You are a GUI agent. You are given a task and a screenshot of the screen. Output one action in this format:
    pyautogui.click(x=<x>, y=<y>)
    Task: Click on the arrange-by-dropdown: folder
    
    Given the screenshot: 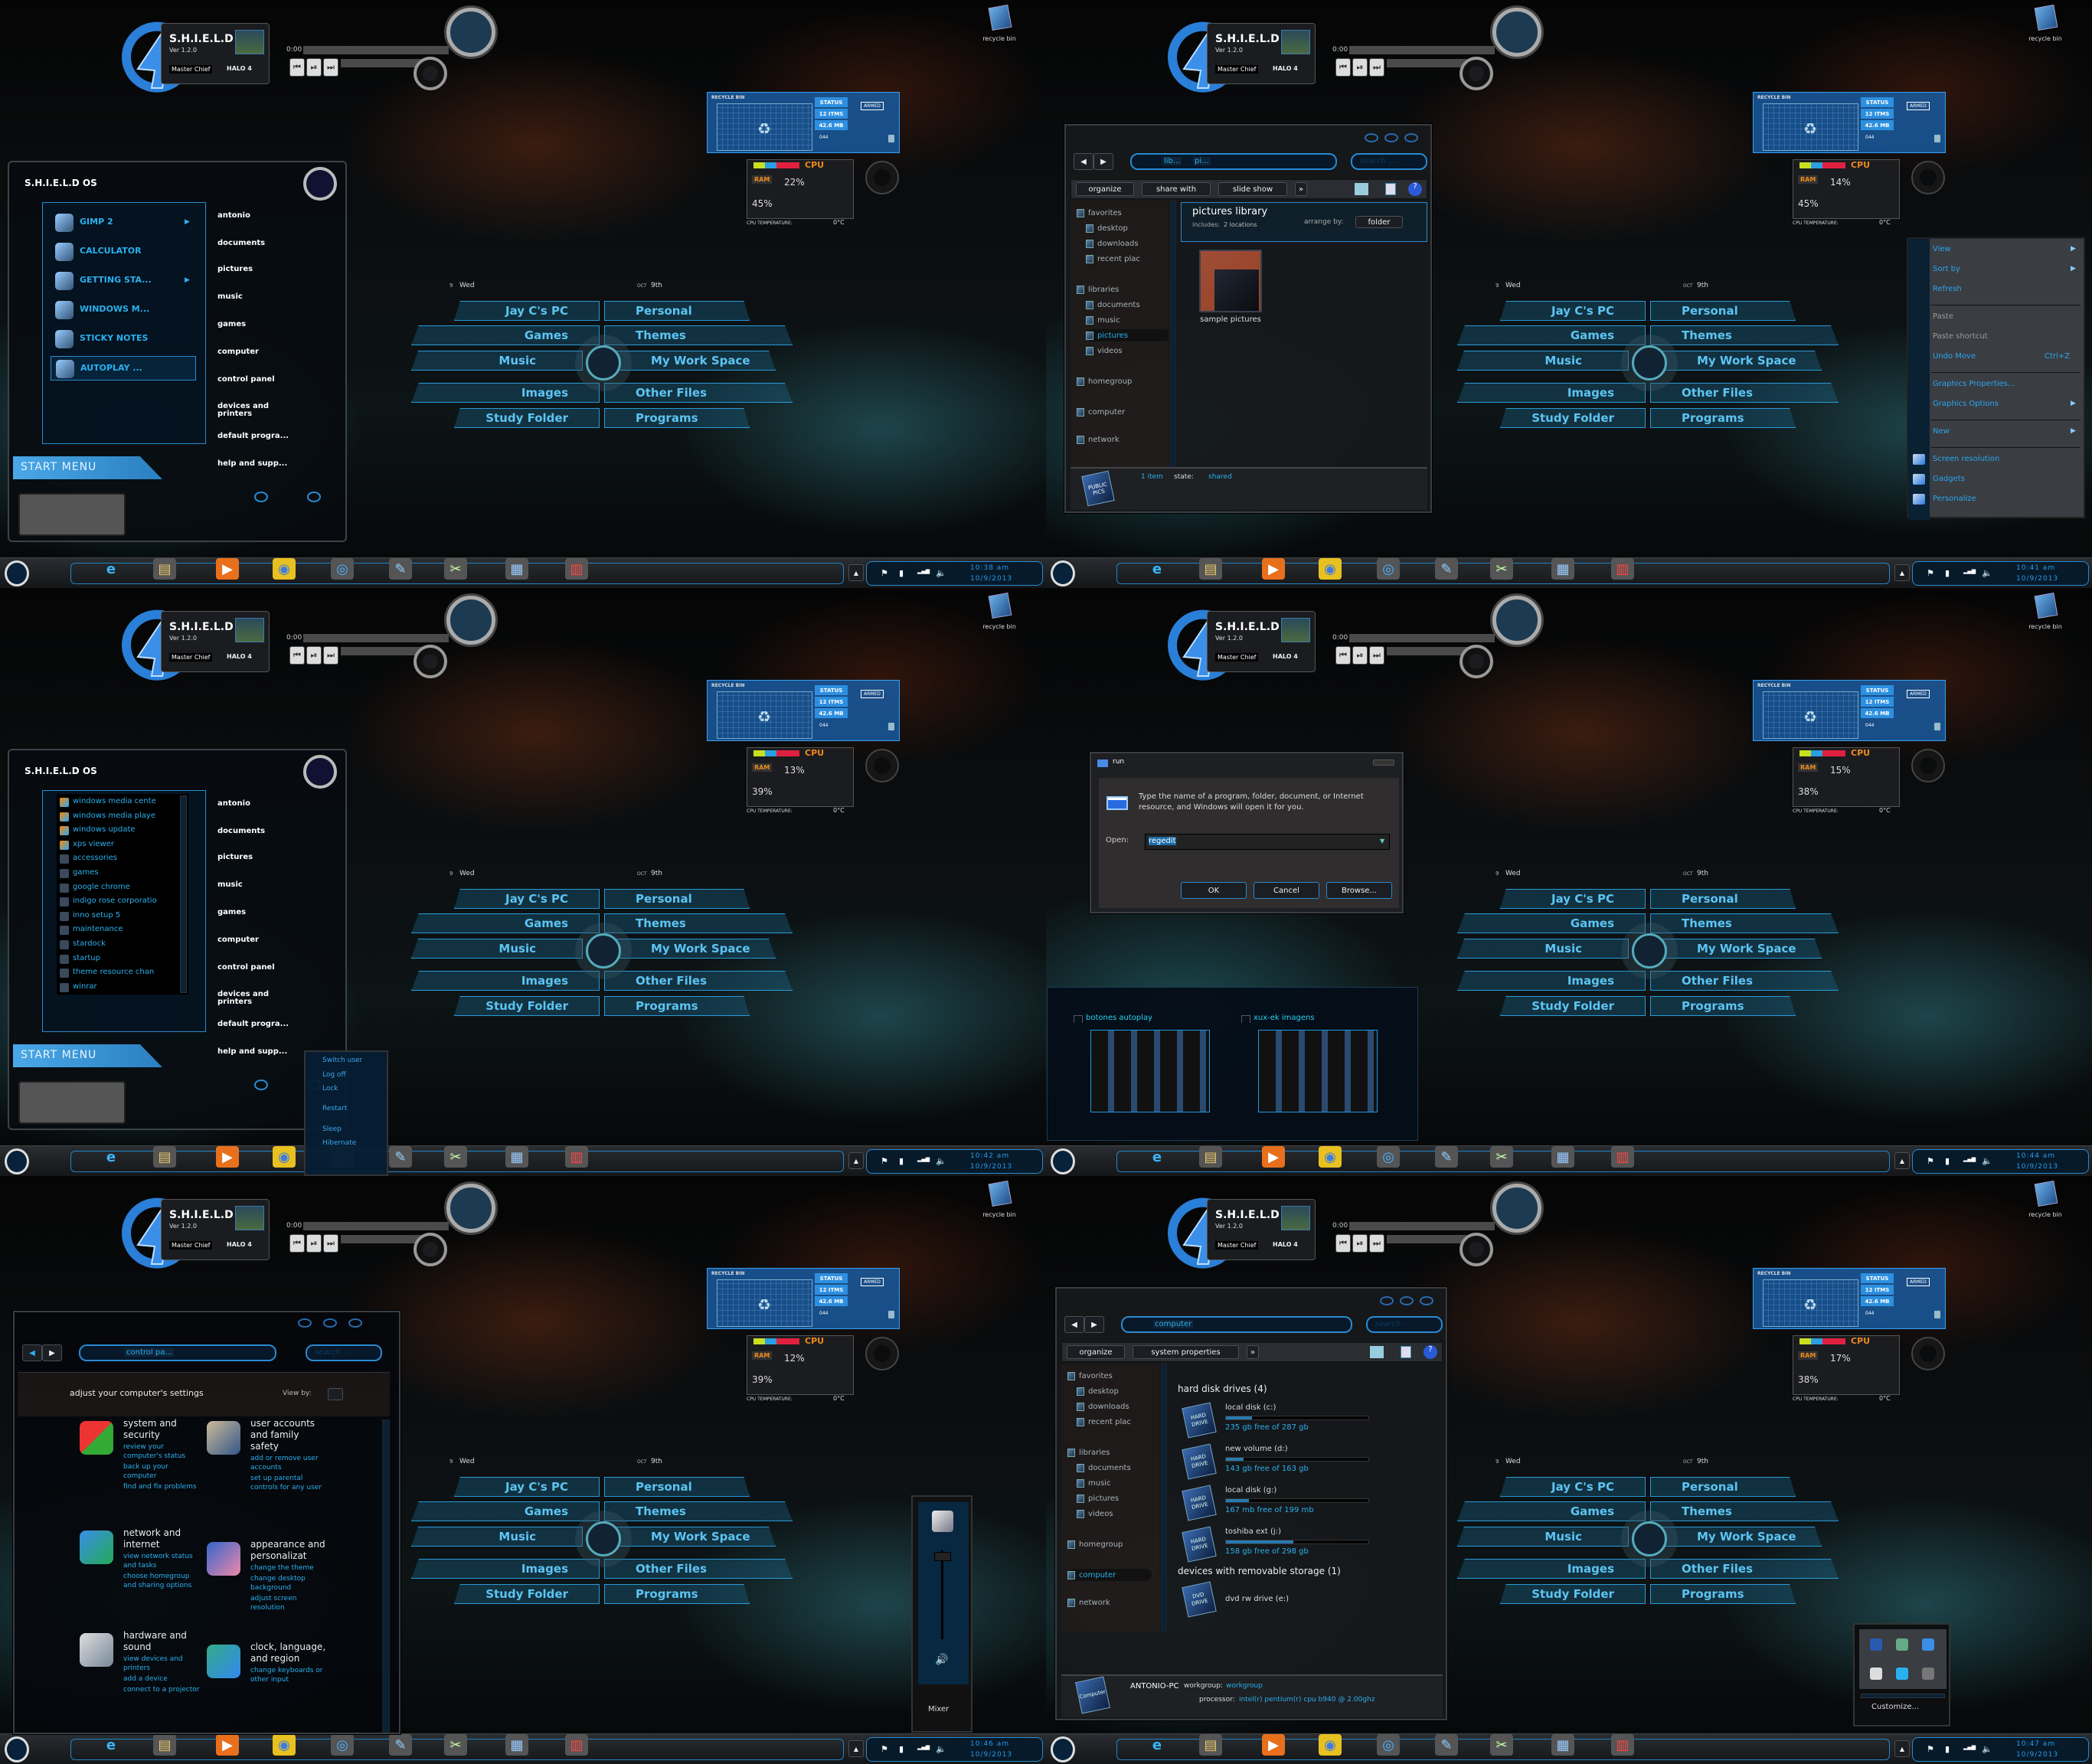 What is the action you would take?
    pyautogui.click(x=1379, y=222)
    